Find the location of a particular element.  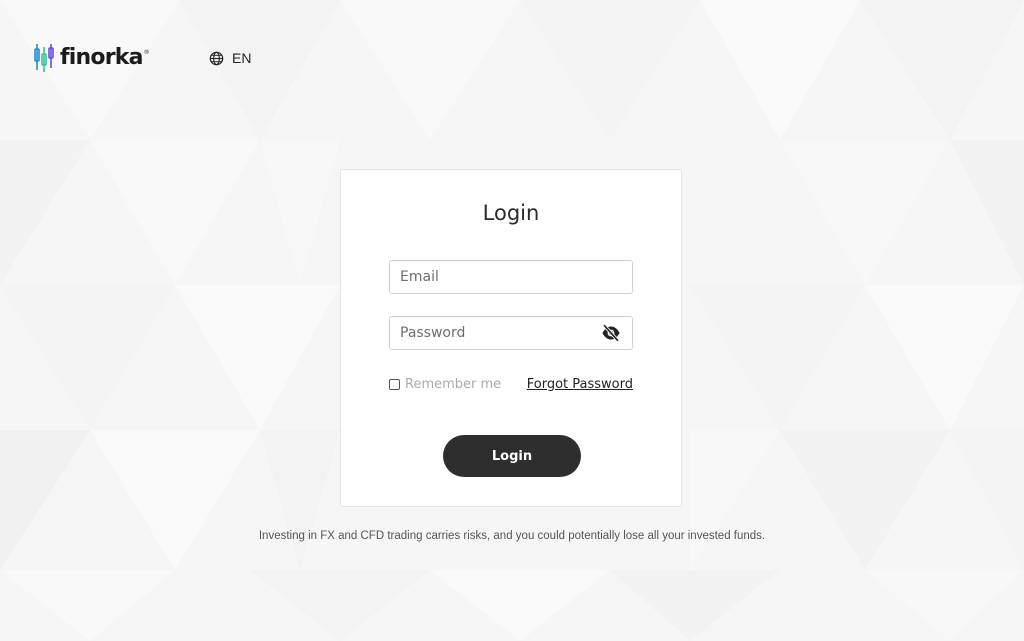

email-input is located at coordinates (511, 277).